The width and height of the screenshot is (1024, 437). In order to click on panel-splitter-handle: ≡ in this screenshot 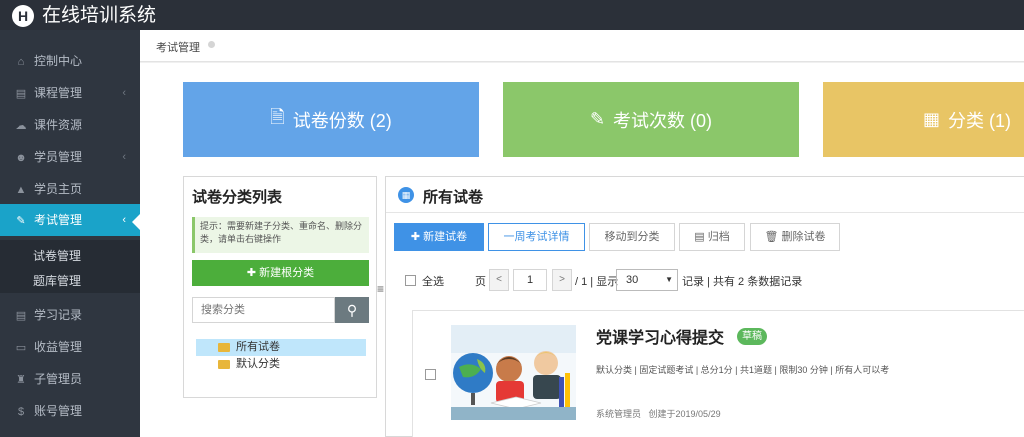, I will do `click(380, 289)`.